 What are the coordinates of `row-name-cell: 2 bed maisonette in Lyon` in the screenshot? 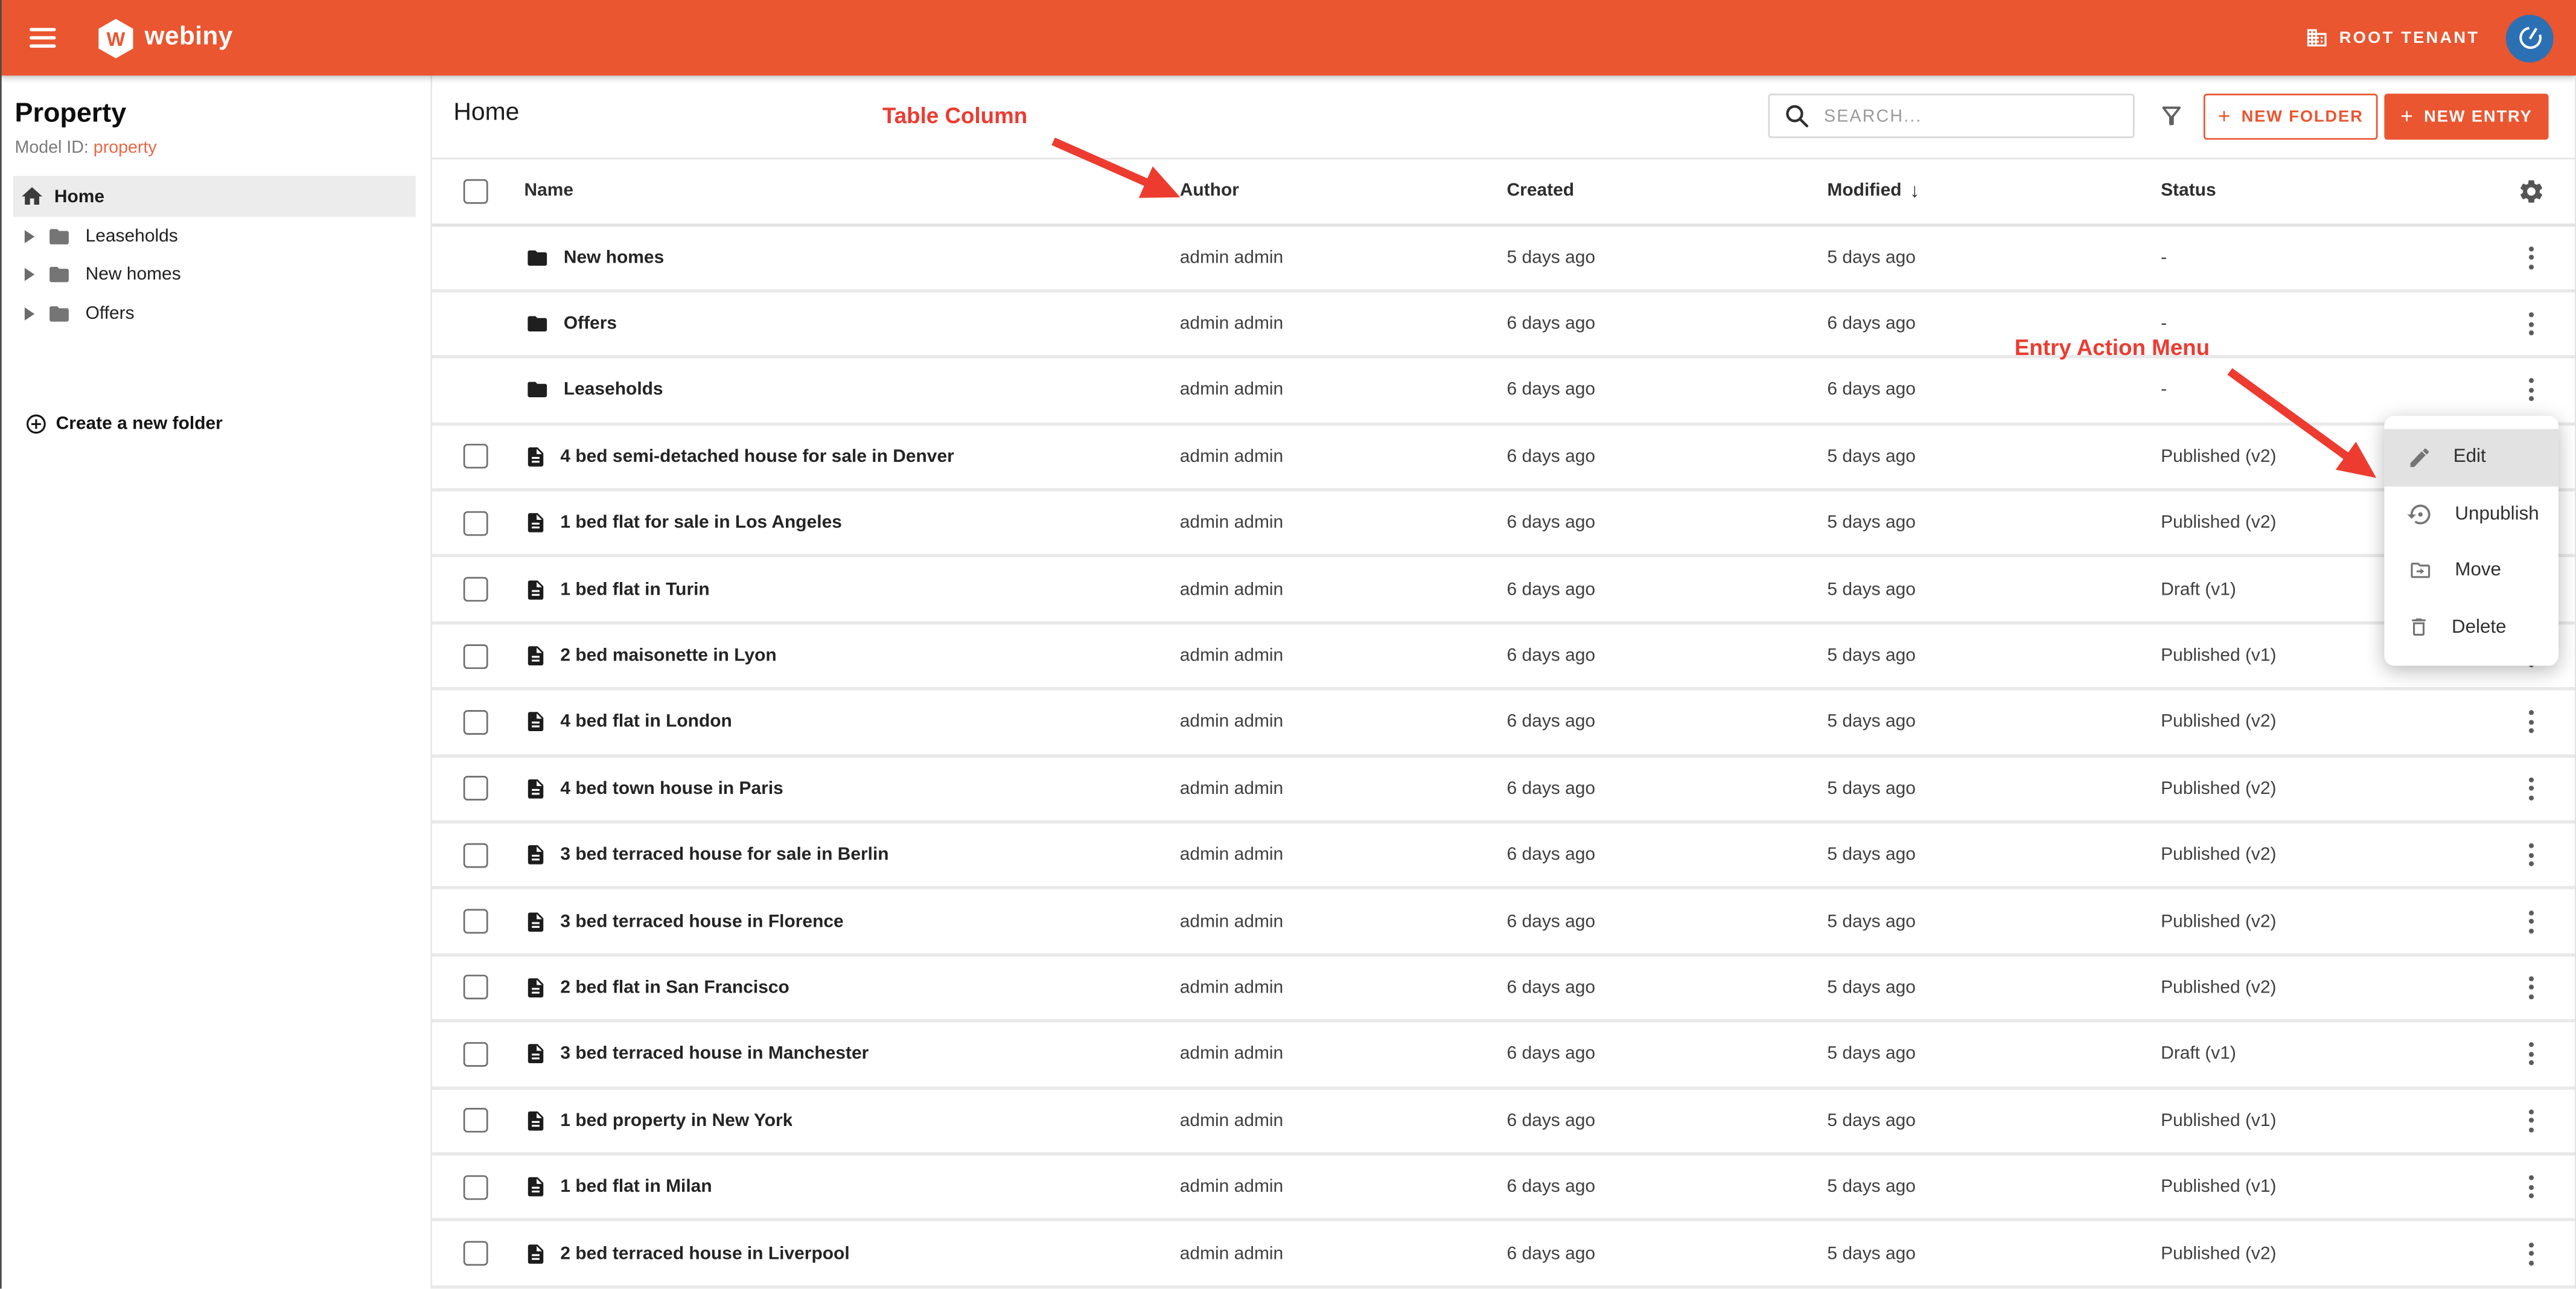 It's located at (851, 656).